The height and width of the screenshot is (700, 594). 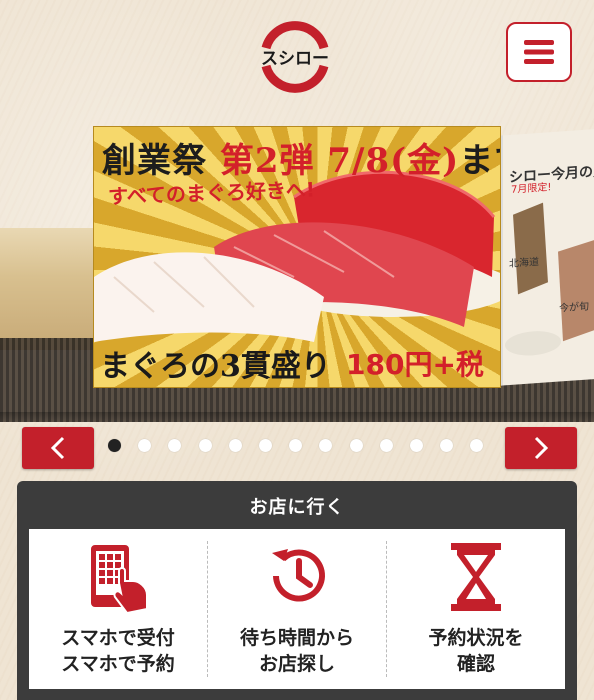 What do you see at coordinates (215, 366) in the screenshot?
I see `banner-product: まぐろの3貫盛り` at bounding box center [215, 366].